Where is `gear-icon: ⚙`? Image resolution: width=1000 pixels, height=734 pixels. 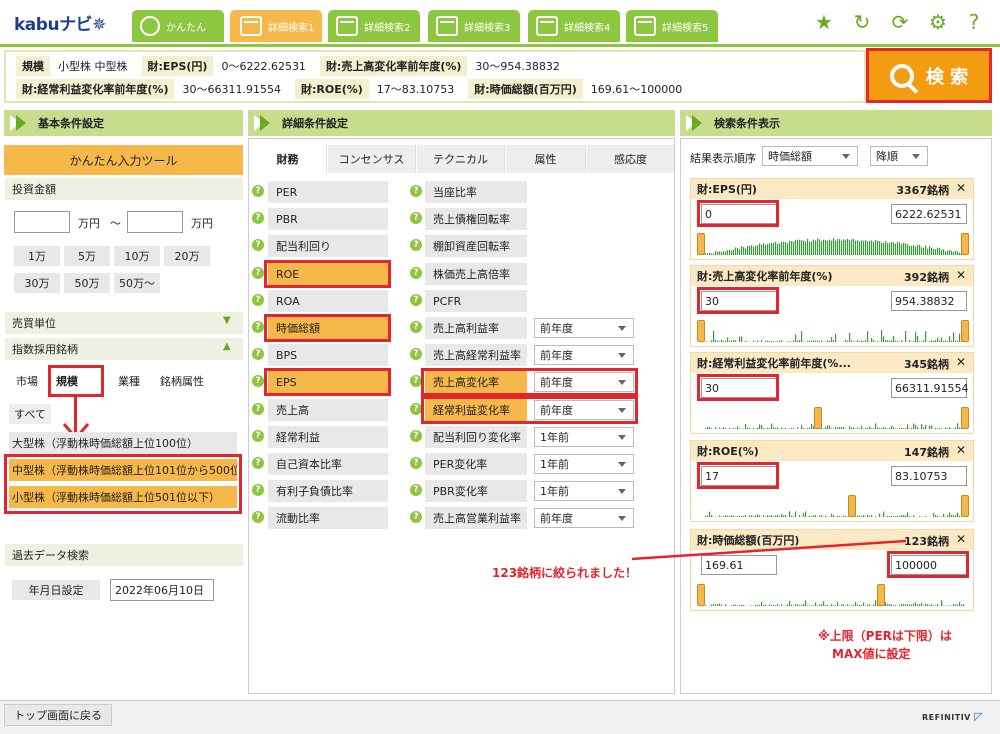
gear-icon: ⚙ is located at coordinates (938, 22).